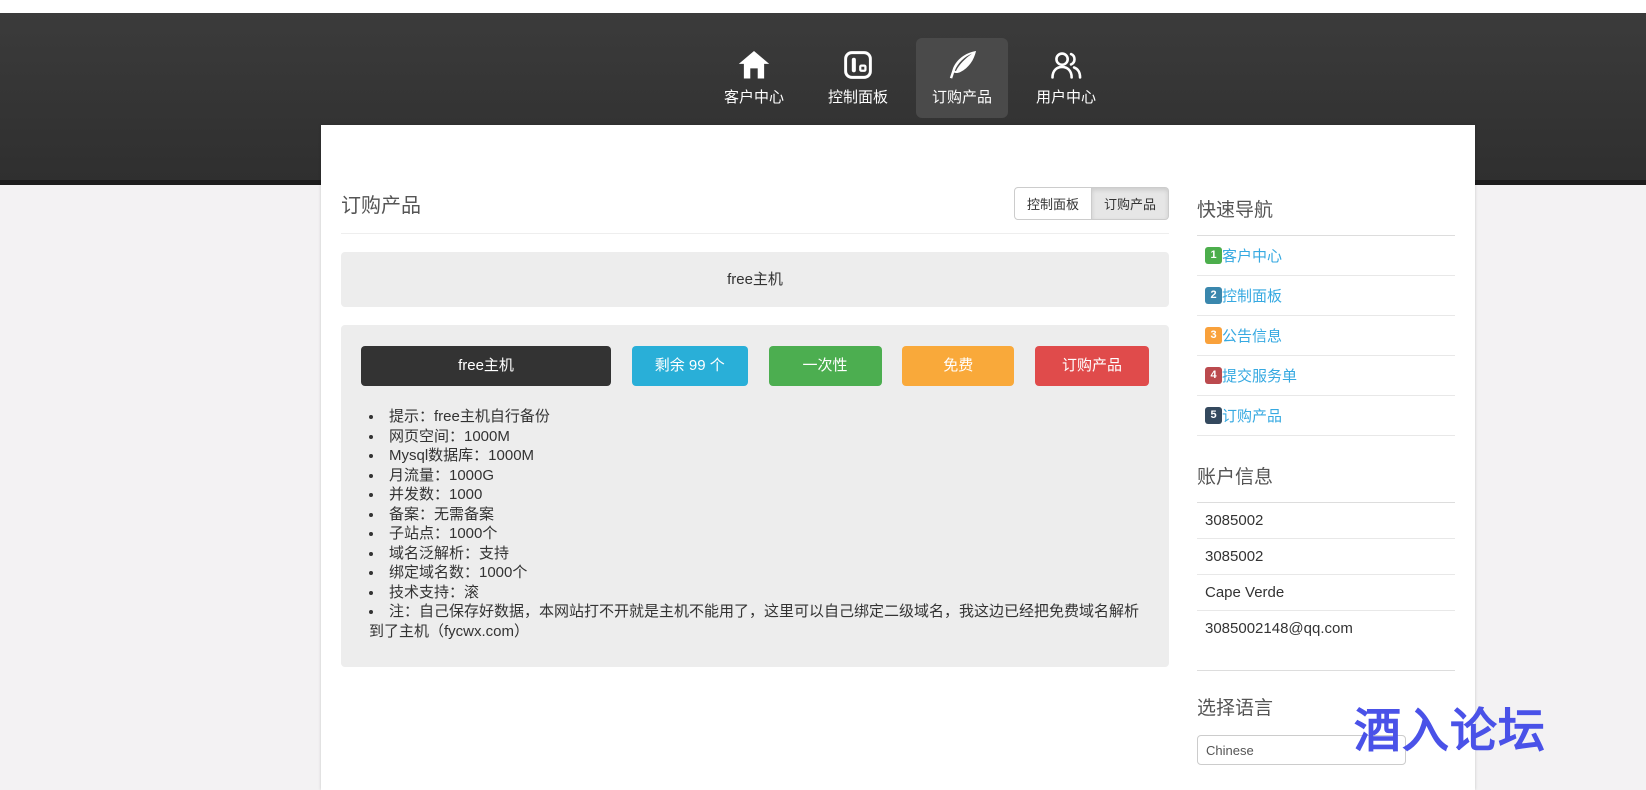 This screenshot has width=1646, height=790. Describe the element at coordinates (825, 366) in the screenshot. I see `product-billing-cycle-badge: 一次性` at that location.